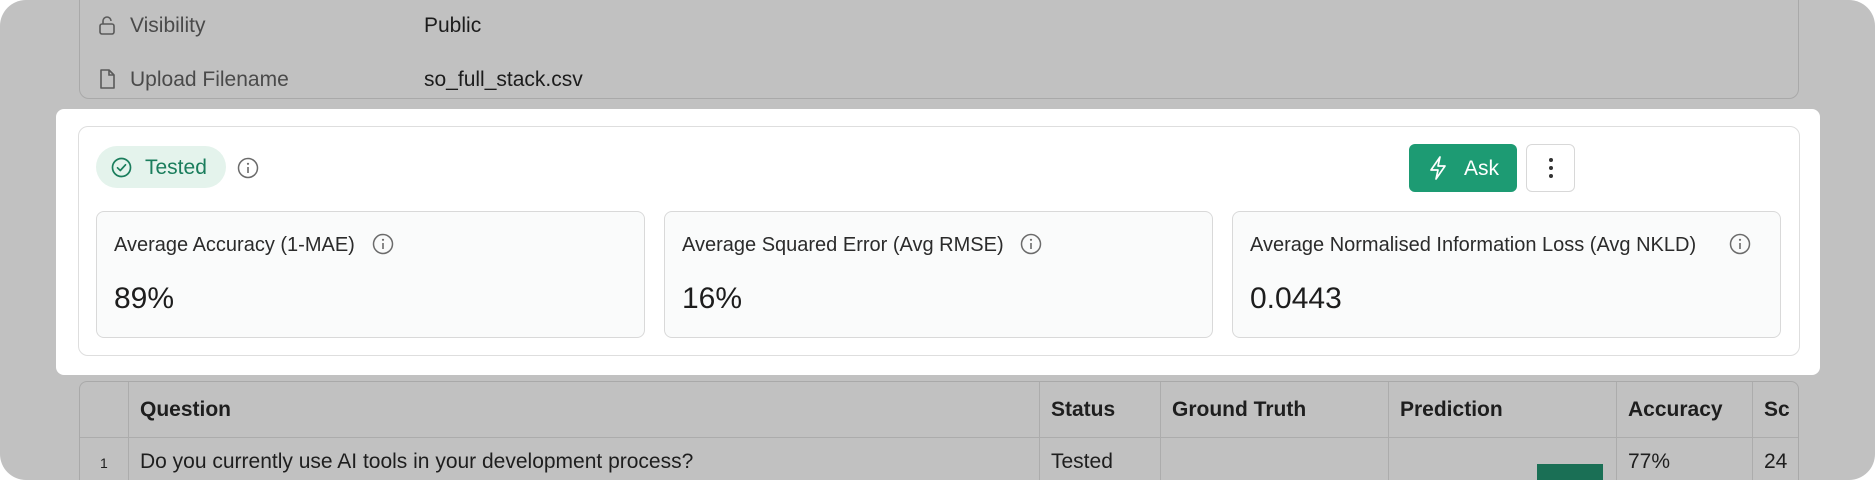 The height and width of the screenshot is (480, 1875). I want to click on metric-value: 0.0443, so click(1296, 298).